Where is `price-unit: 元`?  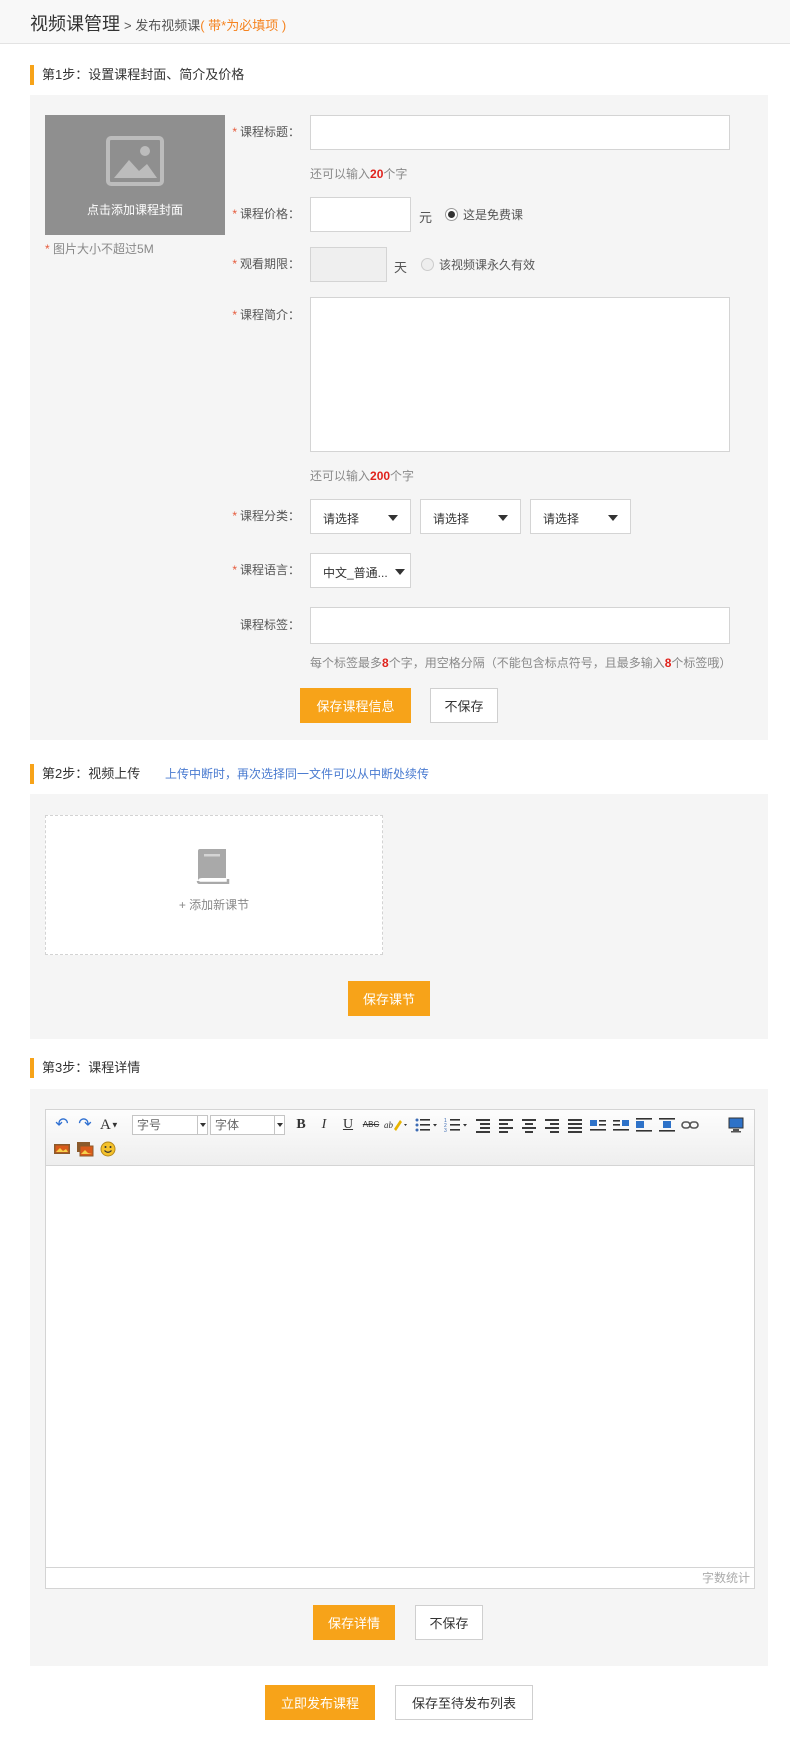
price-unit: 元 is located at coordinates (426, 217).